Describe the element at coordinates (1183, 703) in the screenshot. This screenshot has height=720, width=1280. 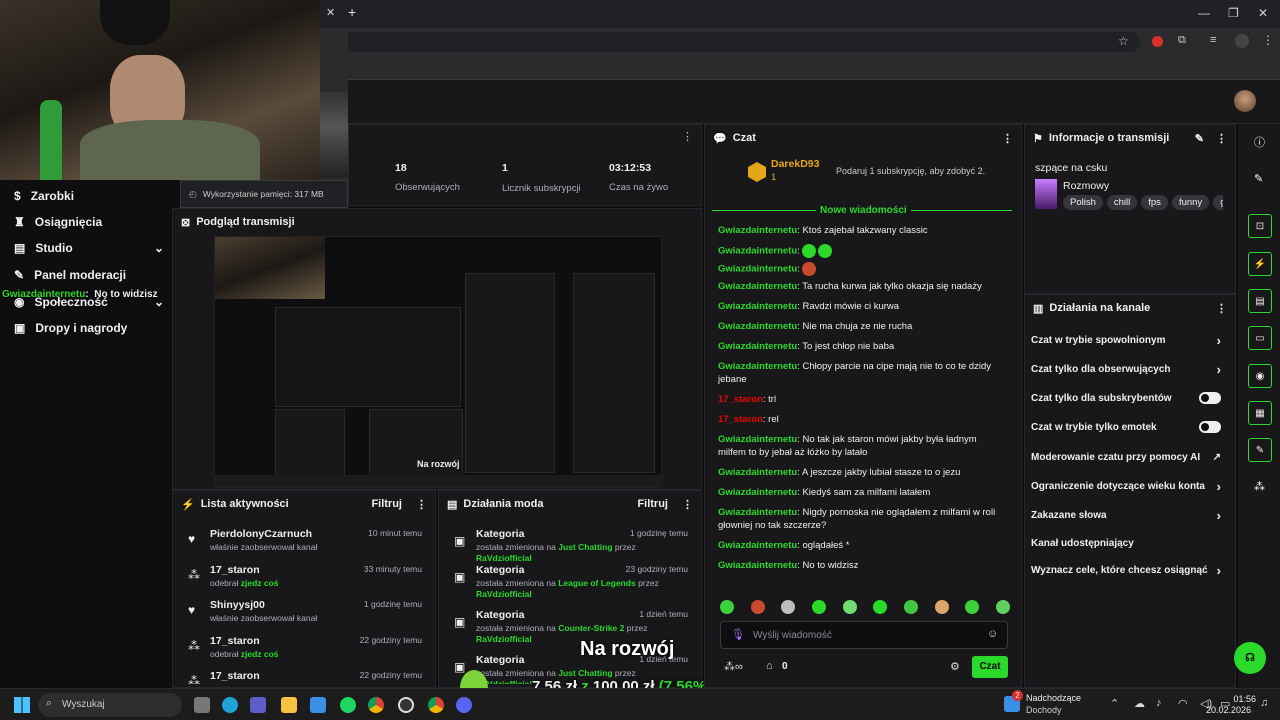
I see `tray-wifi-icon: ◠` at that location.